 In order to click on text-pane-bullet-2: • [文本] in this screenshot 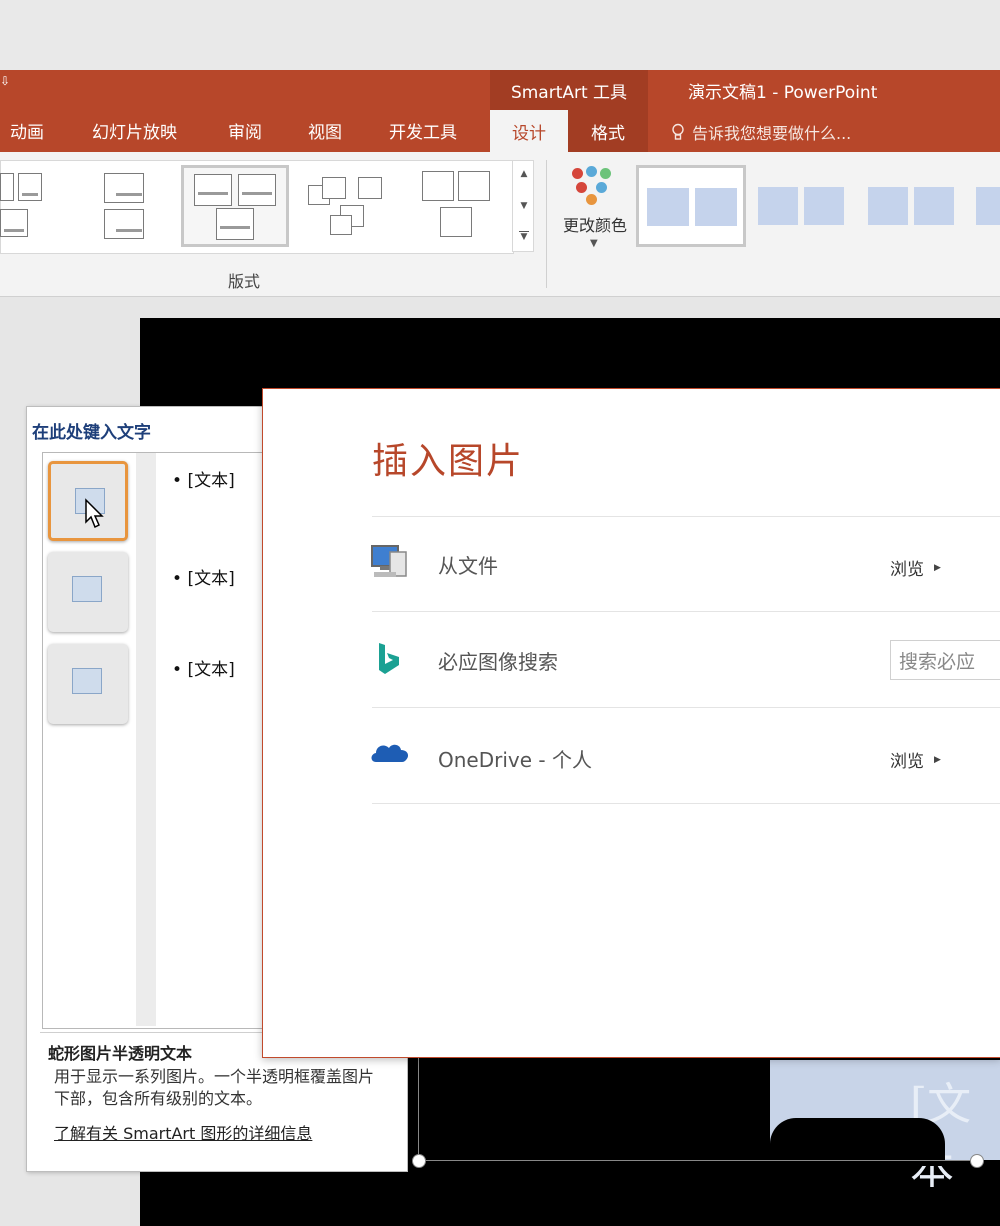, I will do `click(203, 576)`.